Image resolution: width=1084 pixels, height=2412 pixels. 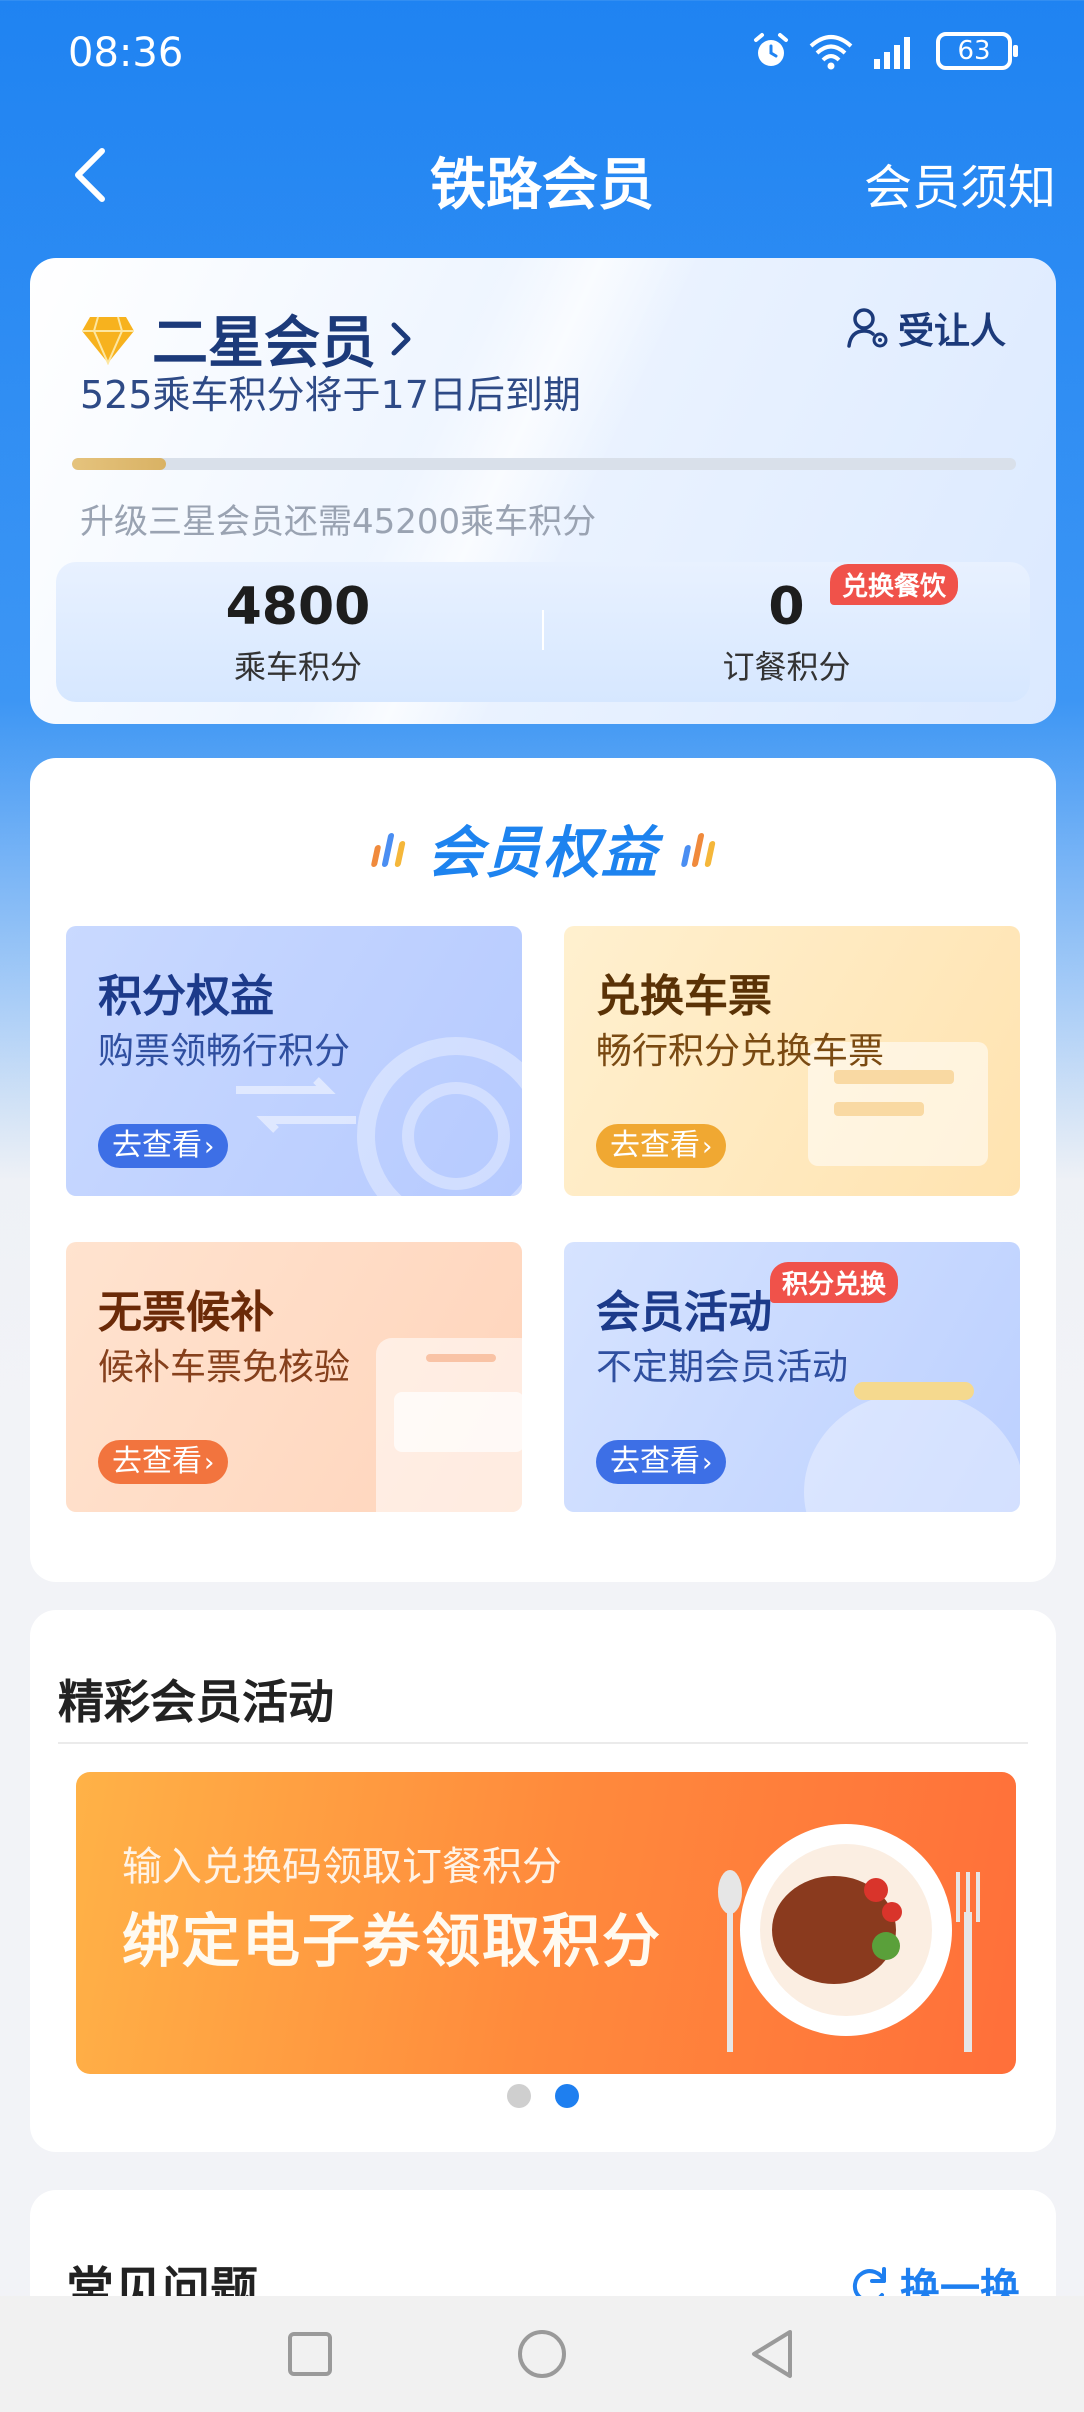 I want to click on tile-title: 积分权益, so click(x=186, y=996).